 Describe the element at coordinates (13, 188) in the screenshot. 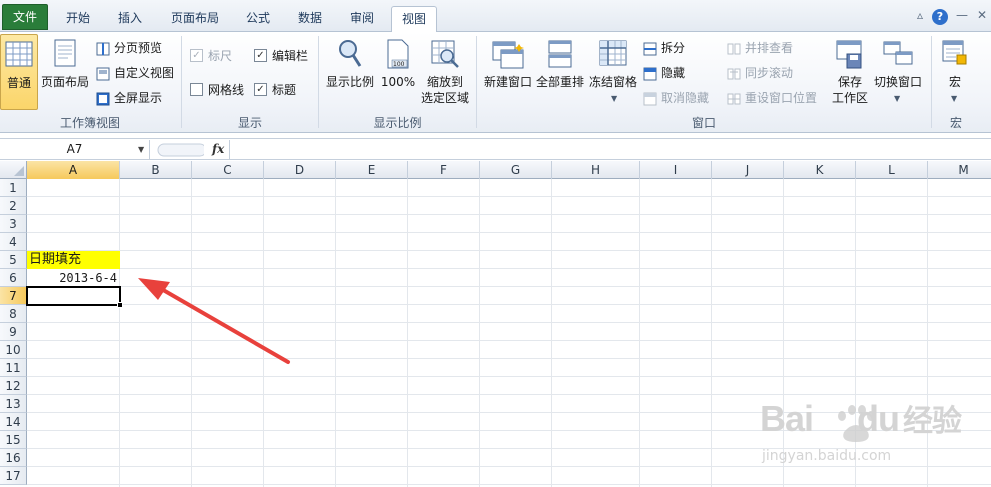

I see `row-header: 1` at that location.